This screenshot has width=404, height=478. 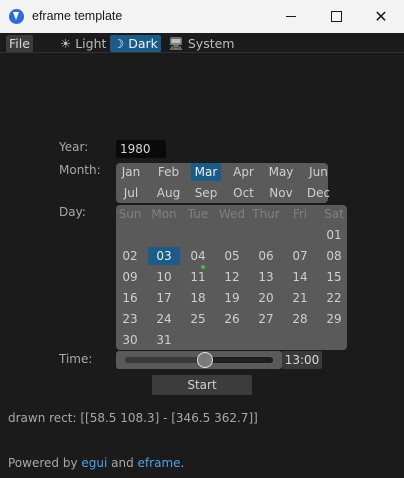 What do you see at coordinates (130, 319) in the screenshot?
I see `day-option: 23` at bounding box center [130, 319].